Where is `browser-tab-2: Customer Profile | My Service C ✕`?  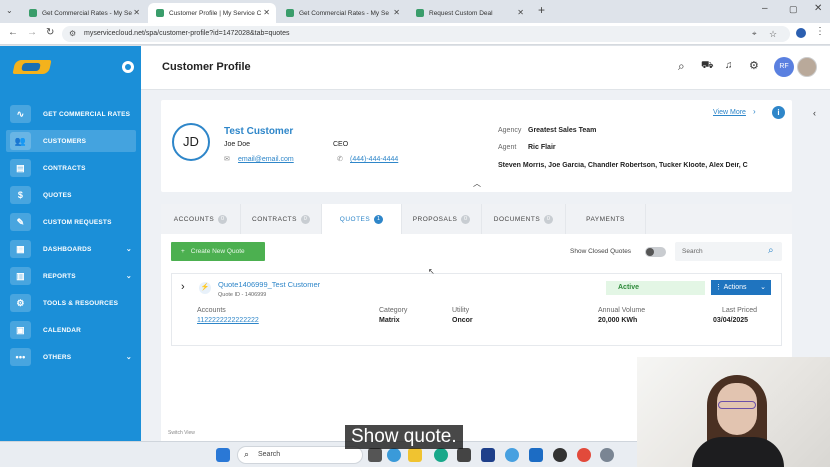
browser-tab-2: Customer Profile | My Service C ✕ is located at coordinates (212, 13).